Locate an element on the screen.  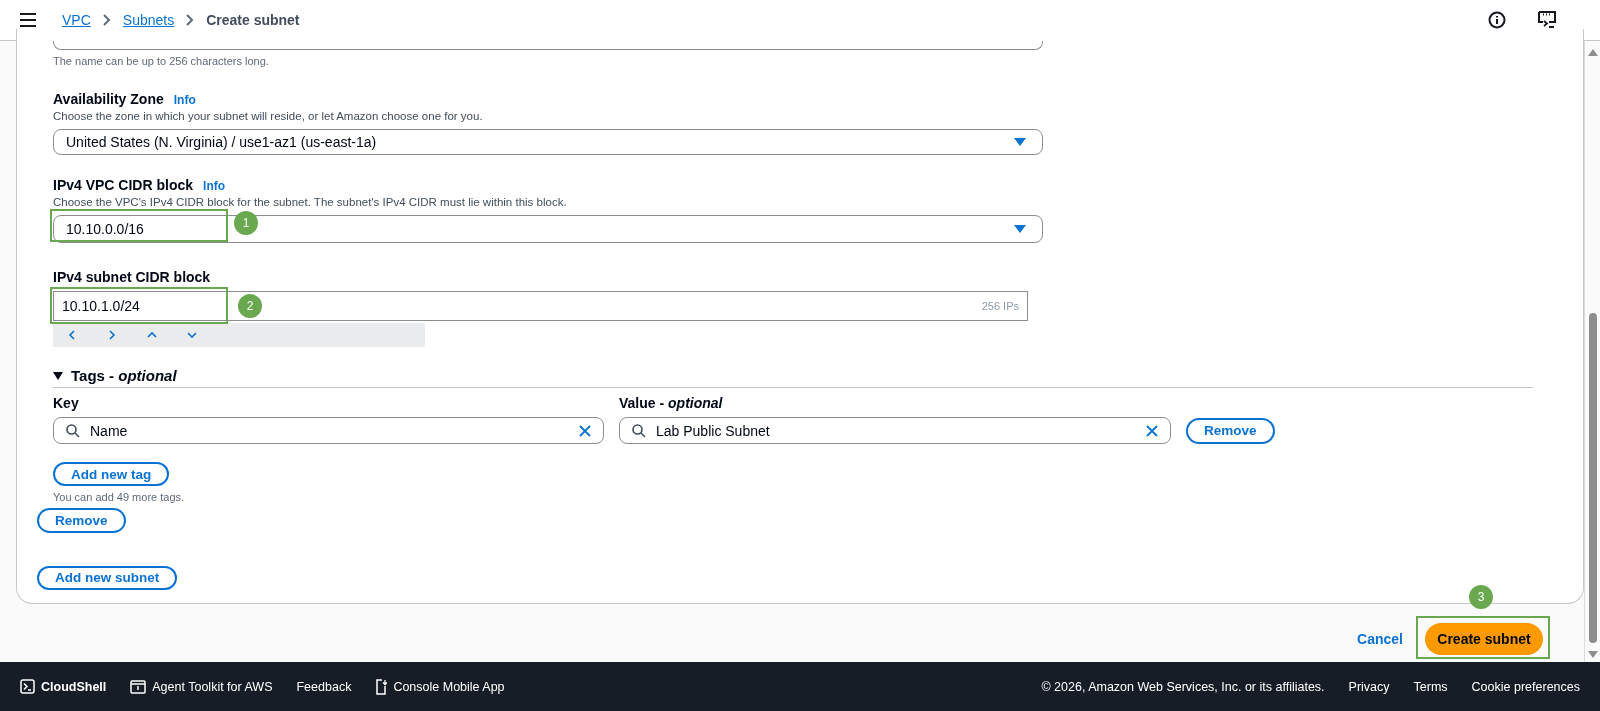
window-icon is located at coordinates (138, 686).